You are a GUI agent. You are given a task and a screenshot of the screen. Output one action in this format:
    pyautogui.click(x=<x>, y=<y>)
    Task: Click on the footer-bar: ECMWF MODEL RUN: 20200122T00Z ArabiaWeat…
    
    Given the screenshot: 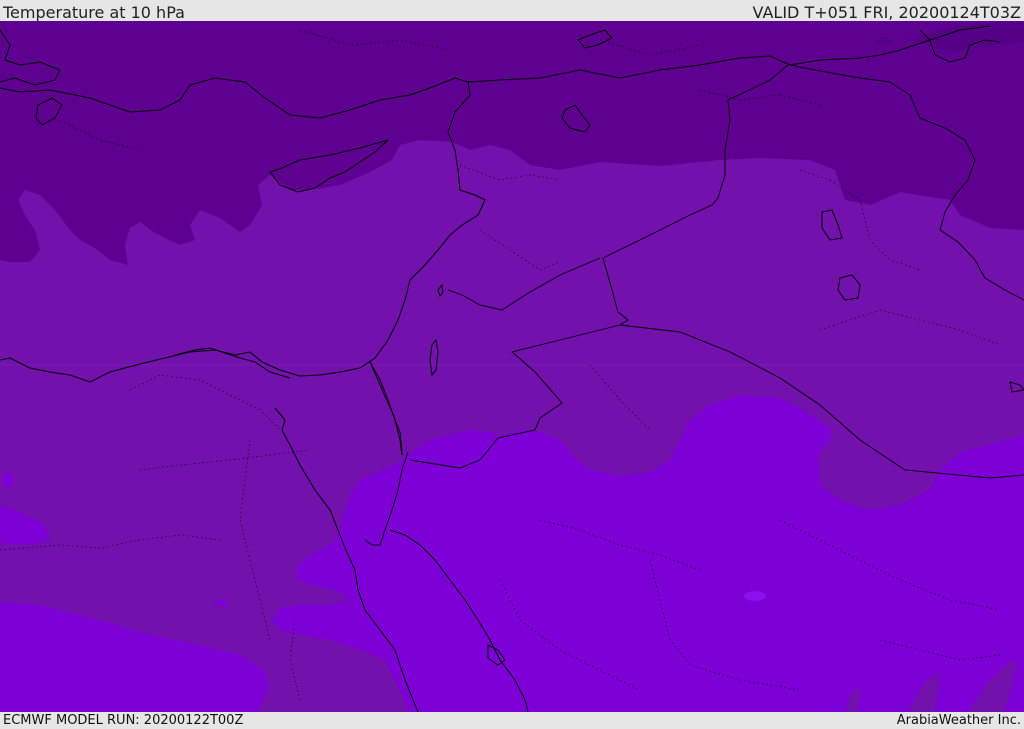 What is the action you would take?
    pyautogui.click(x=512, y=720)
    